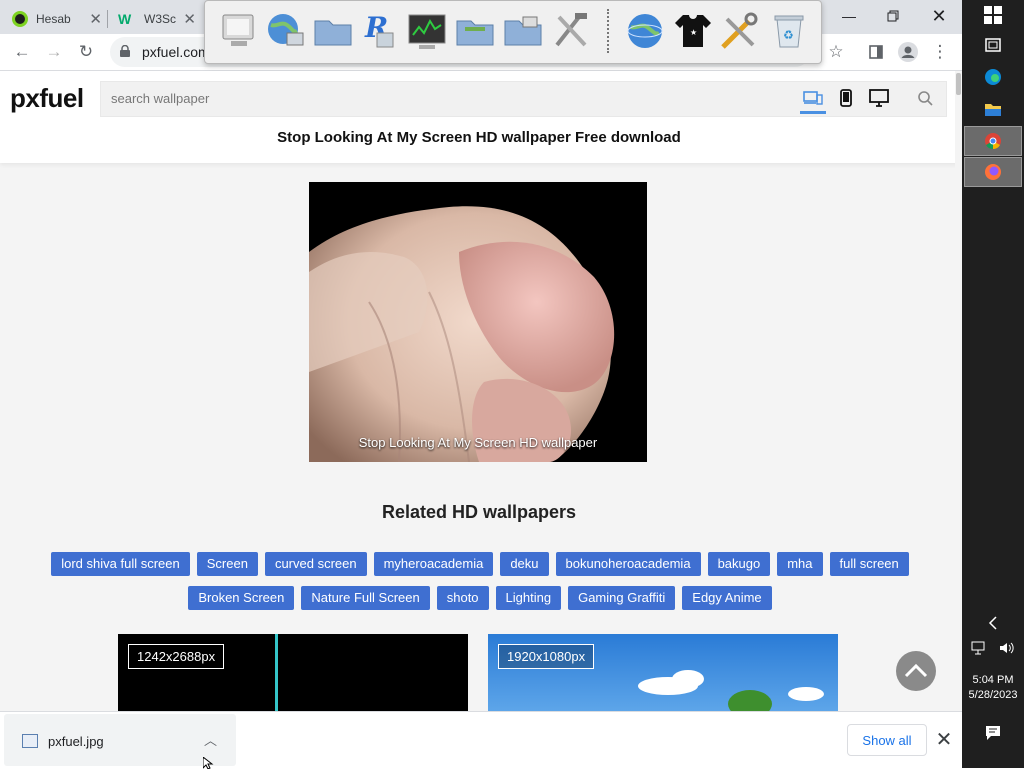  I want to click on bookmark-star-button: ☆, so click(836, 52).